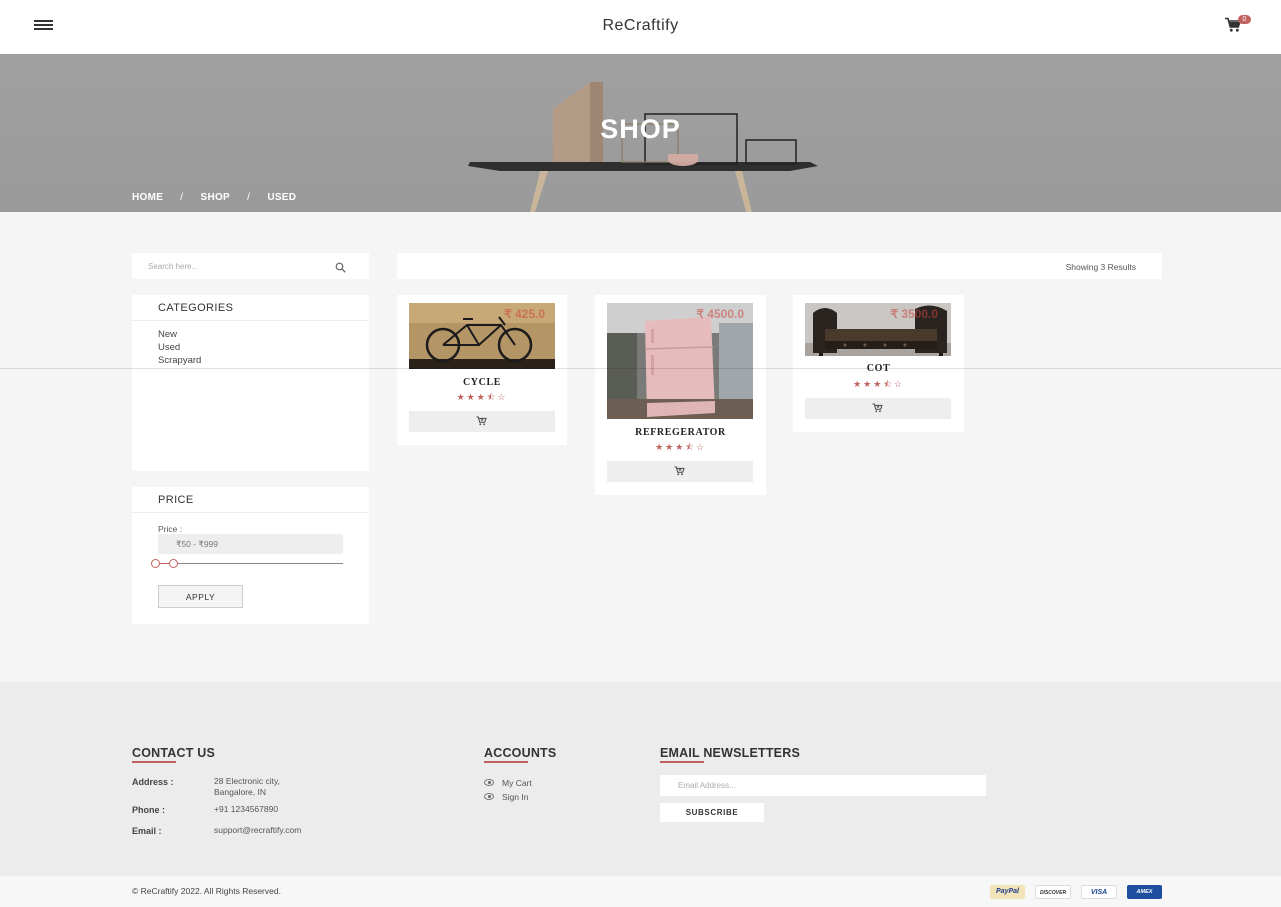  I want to click on newsletter-title: EMAIL NEWSLETTERS, so click(730, 753).